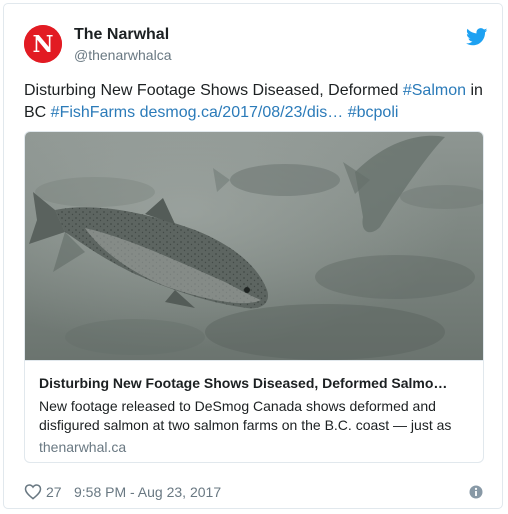 This screenshot has width=508, height=514. I want to click on hashtag-fishfarms: #FishFarms, so click(93, 112).